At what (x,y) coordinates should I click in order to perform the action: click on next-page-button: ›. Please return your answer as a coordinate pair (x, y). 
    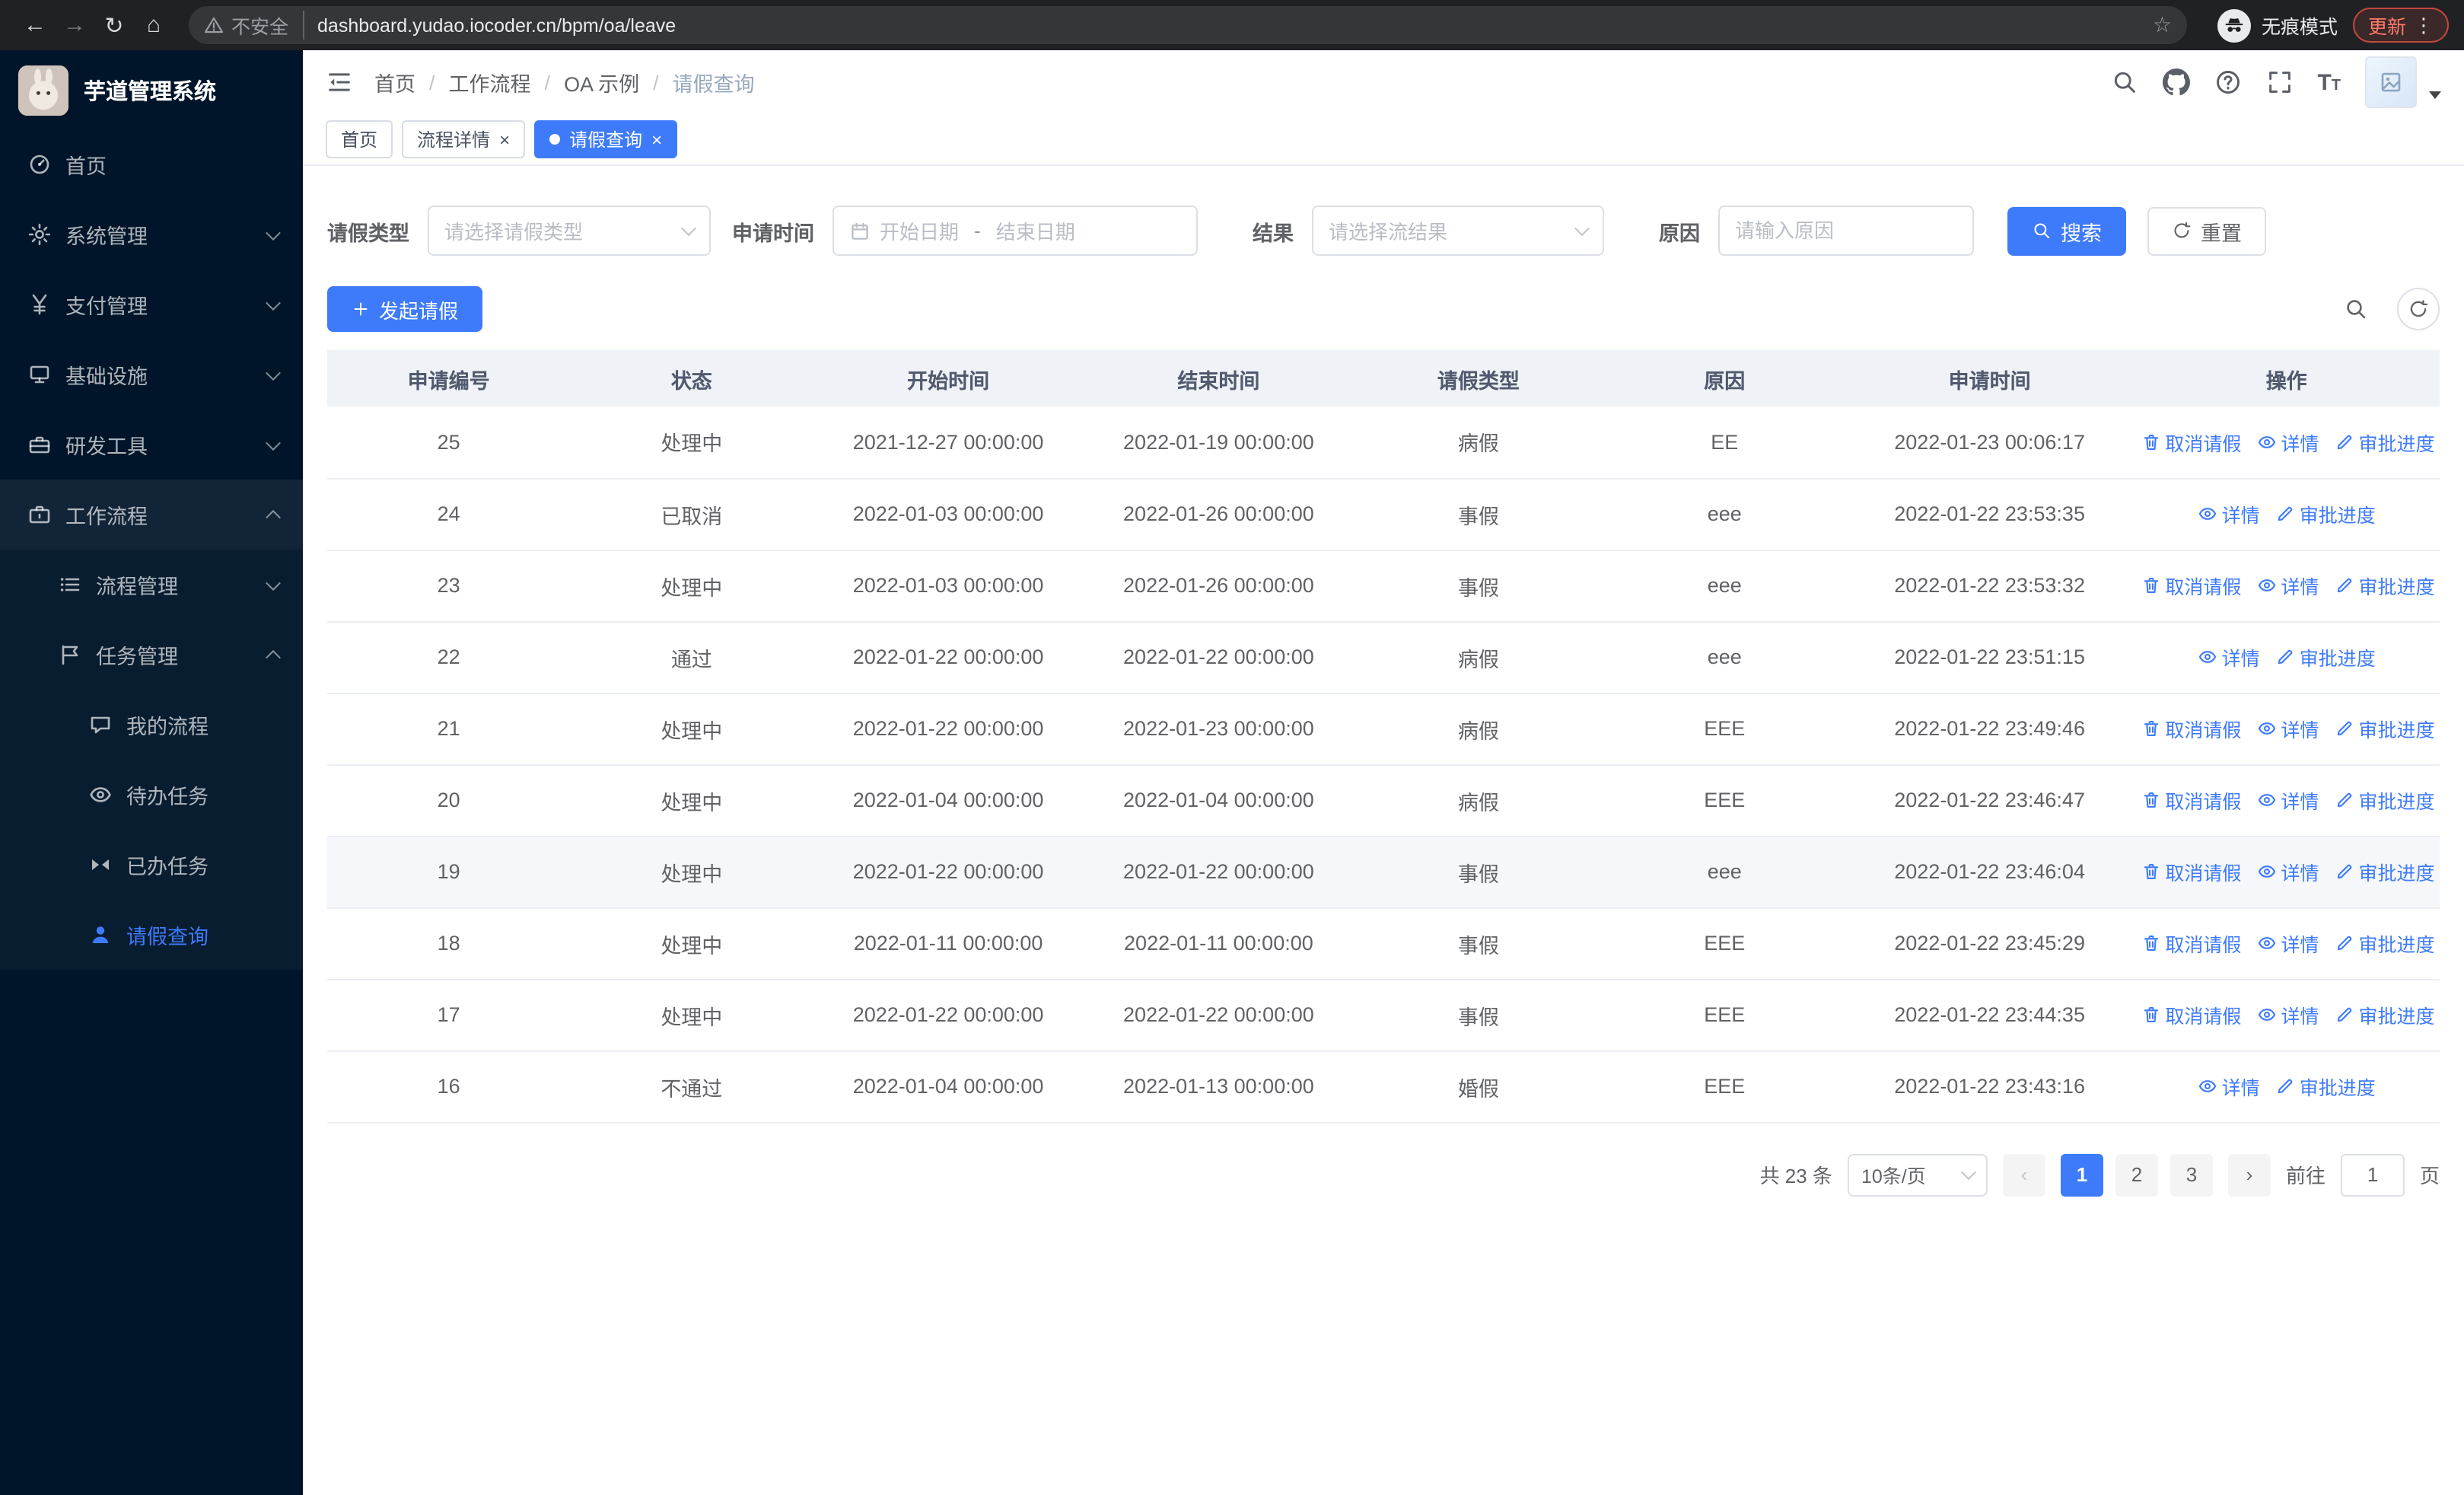
    Looking at the image, I should click on (2249, 1175).